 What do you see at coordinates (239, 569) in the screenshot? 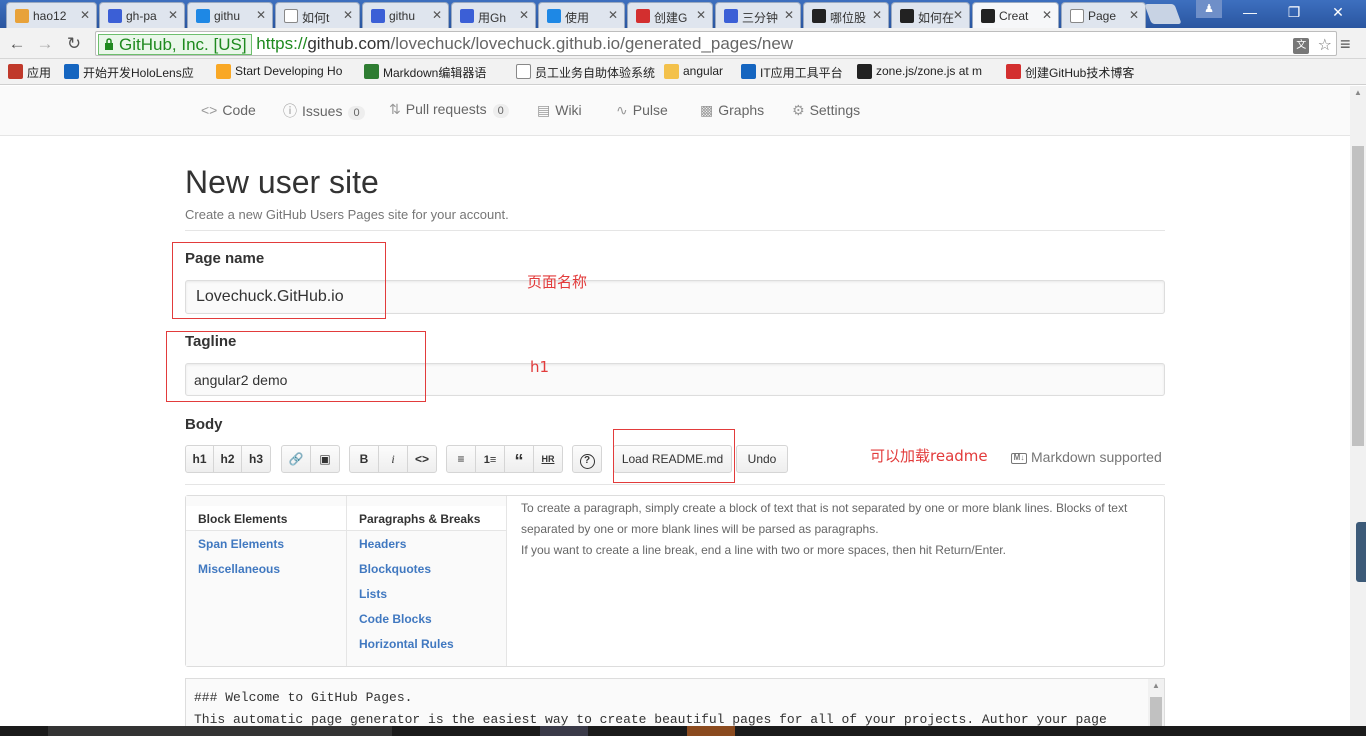
I see `help-category-miscellaneous: Miscellaneous` at bounding box center [239, 569].